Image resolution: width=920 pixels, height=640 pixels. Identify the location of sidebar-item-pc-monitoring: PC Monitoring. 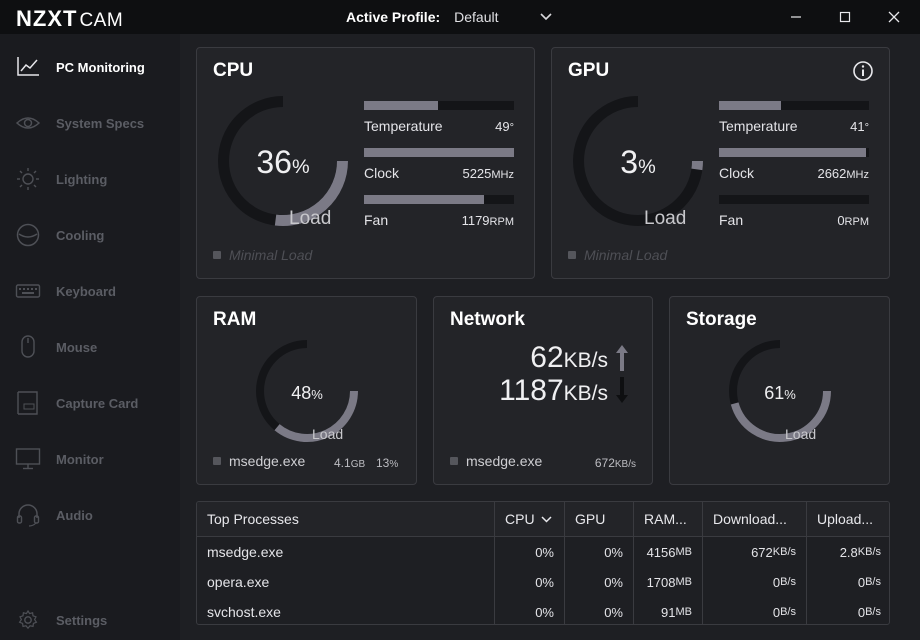
(90, 67).